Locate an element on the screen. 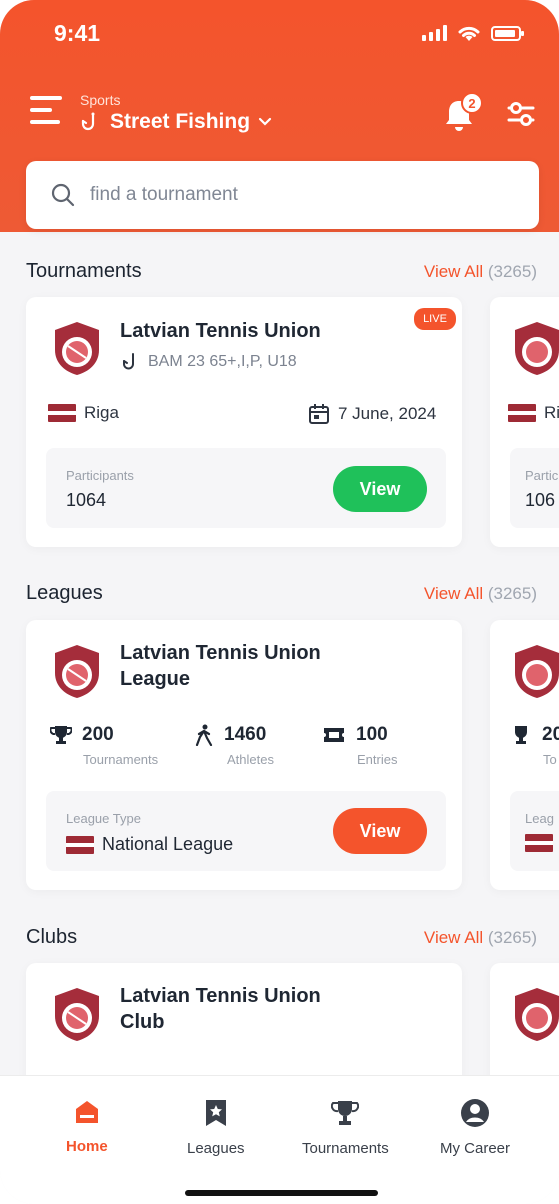  nav-home-label: Home is located at coordinates (87, 1146).